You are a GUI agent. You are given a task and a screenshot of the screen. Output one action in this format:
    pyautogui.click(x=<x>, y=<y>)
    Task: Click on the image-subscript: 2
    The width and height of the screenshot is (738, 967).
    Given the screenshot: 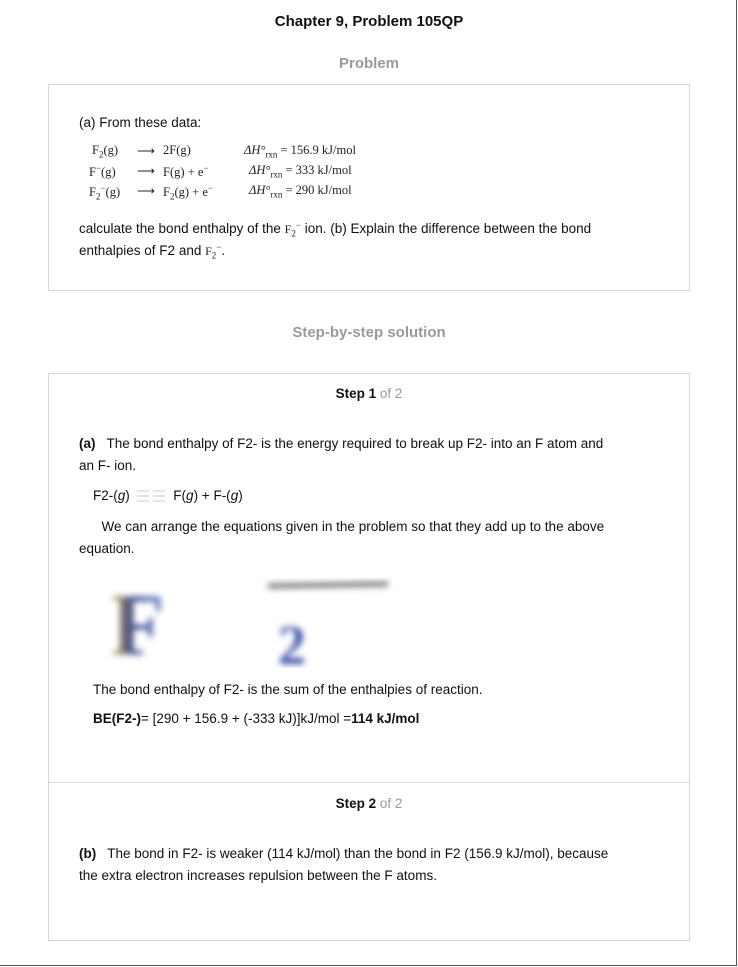 What is the action you would take?
    pyautogui.click(x=292, y=641)
    